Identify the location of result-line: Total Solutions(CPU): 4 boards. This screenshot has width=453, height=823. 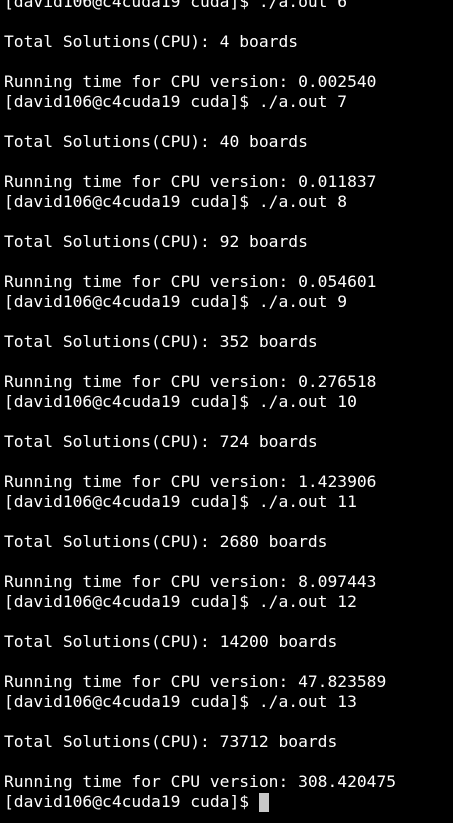
(151, 41).